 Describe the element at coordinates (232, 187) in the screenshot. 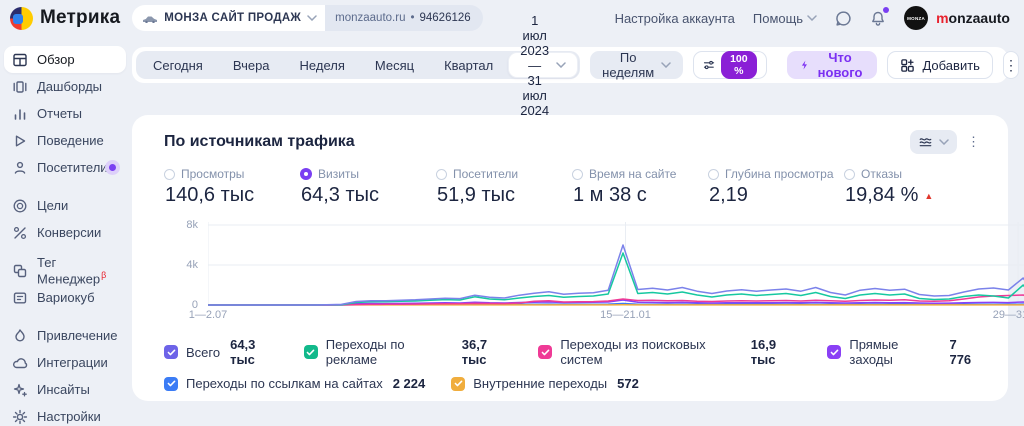

I see `metric-0: Просмотры 140,6 тыс` at that location.